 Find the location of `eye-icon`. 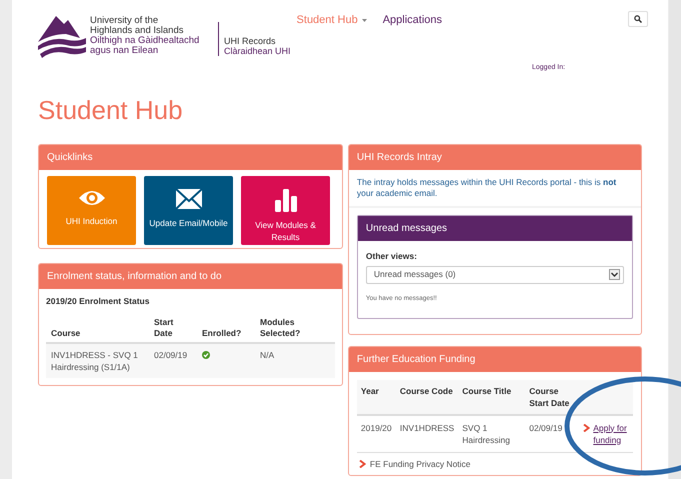

eye-icon is located at coordinates (92, 198).